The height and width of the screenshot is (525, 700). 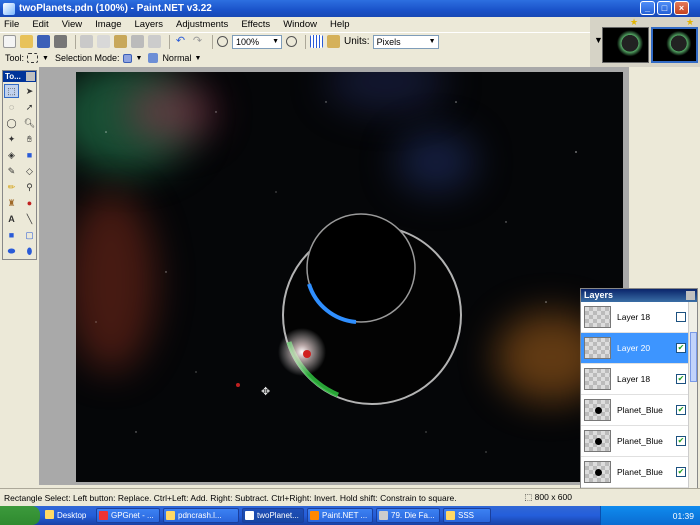 I want to click on blend-mode-value: Normal, so click(x=176, y=58).